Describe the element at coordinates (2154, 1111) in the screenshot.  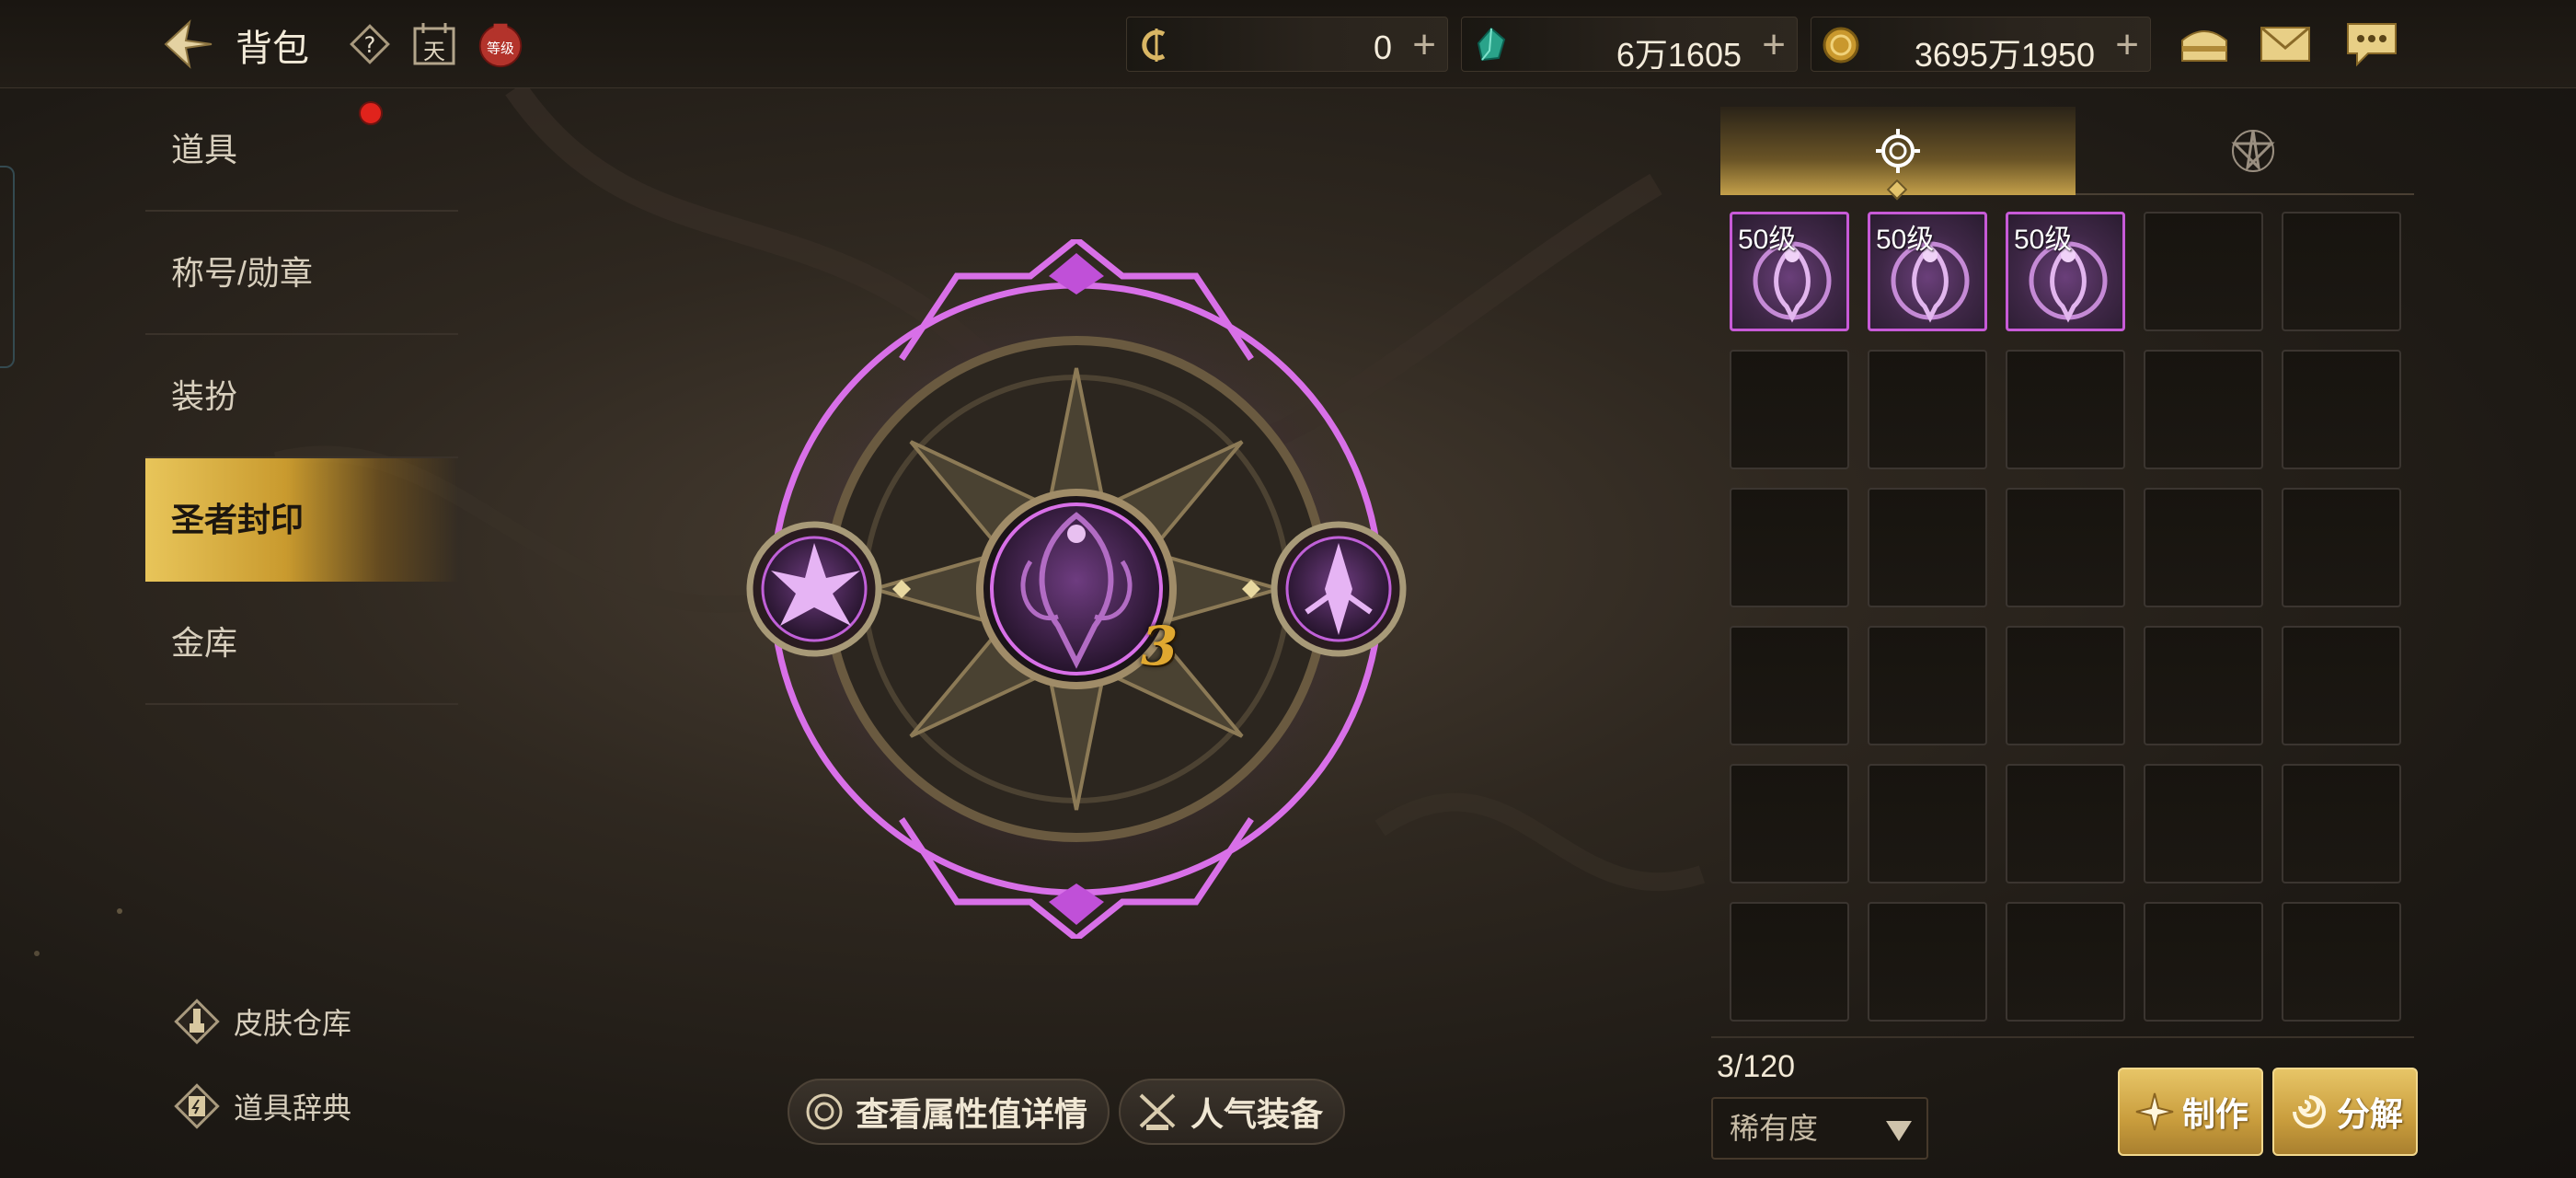
I see `craft-star-icon` at that location.